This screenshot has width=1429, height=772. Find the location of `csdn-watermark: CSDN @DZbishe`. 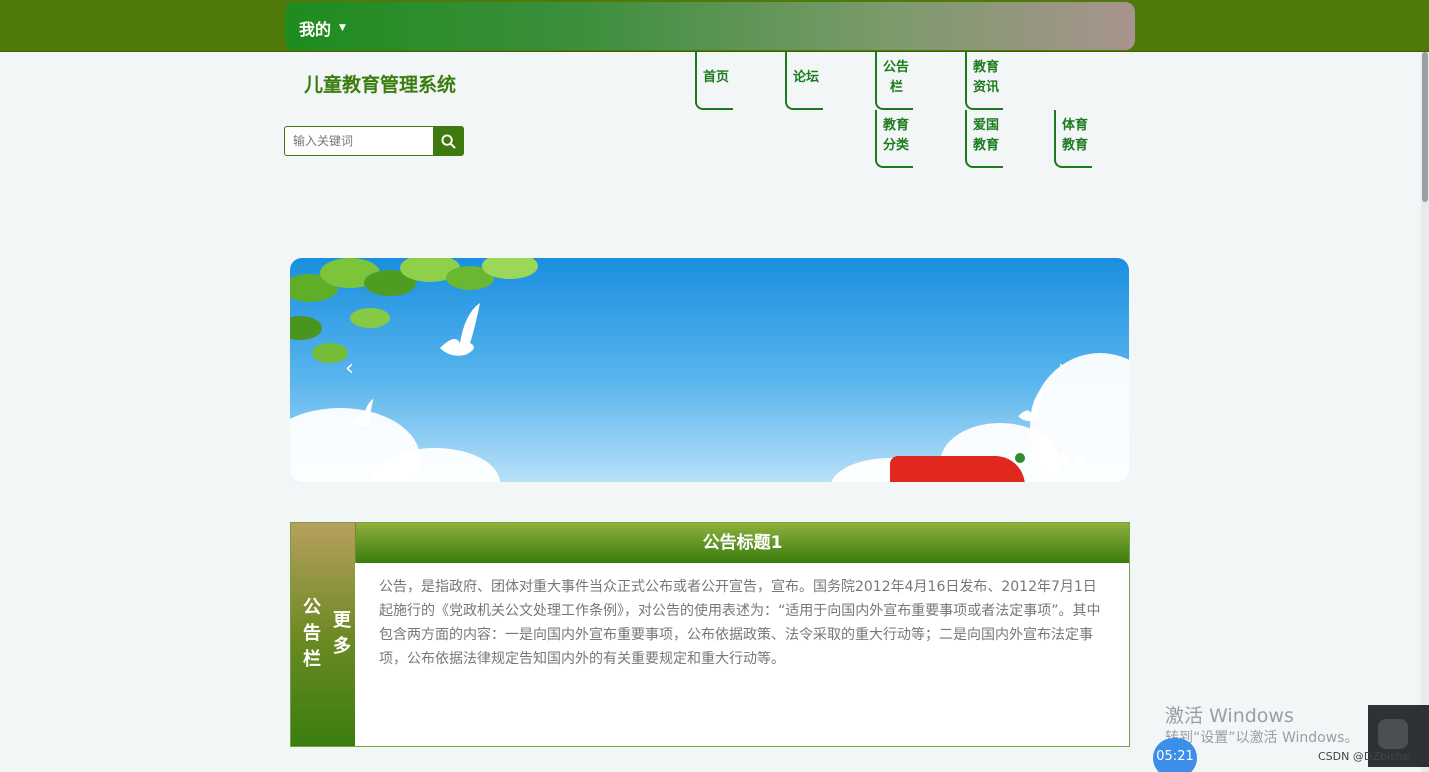

csdn-watermark: CSDN @DZbishe is located at coordinates (1364, 756).